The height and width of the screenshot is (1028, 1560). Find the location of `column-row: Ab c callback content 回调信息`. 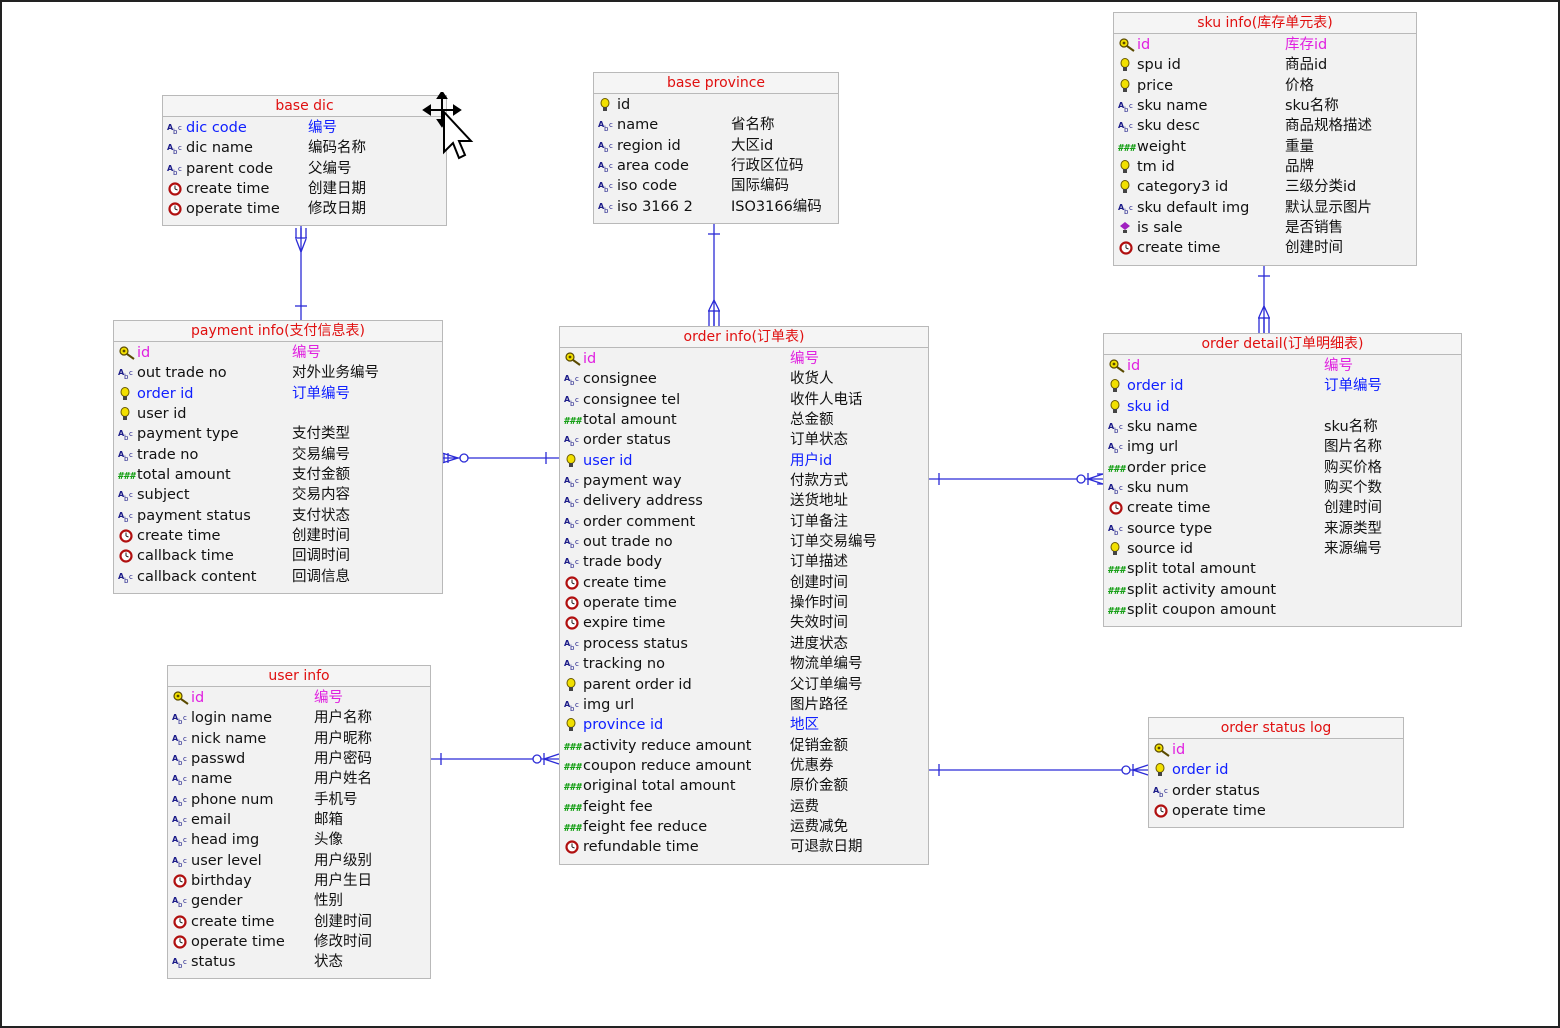

column-row: Ab c callback content 回调信息 is located at coordinates (278, 577).